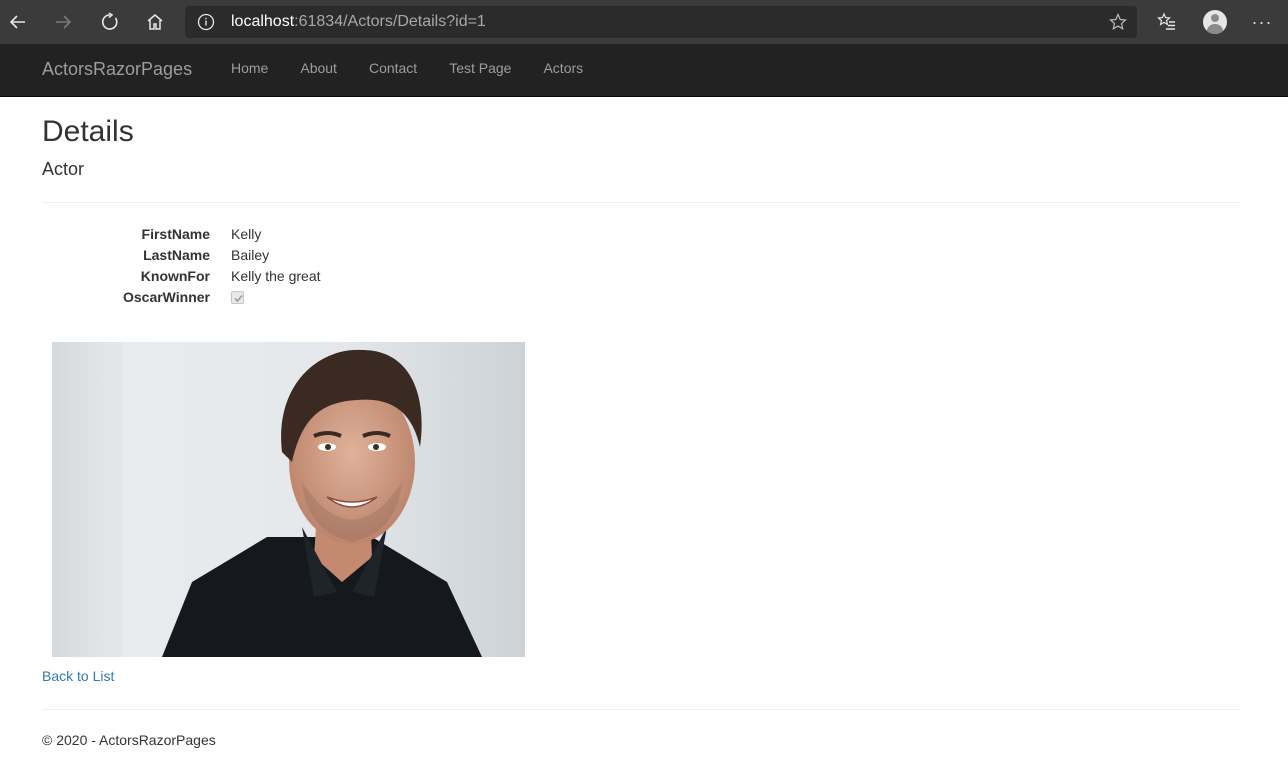 The width and height of the screenshot is (1288, 773). I want to click on divider, so click(640, 202).